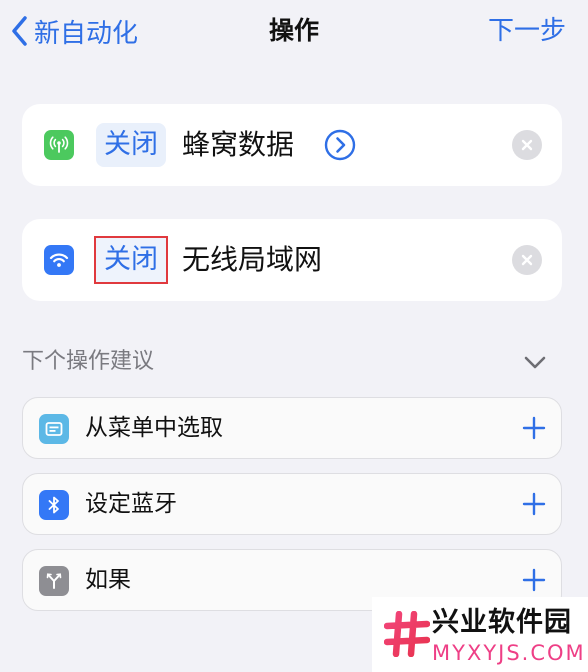 The width and height of the screenshot is (588, 672). I want to click on bluetooth-icon, so click(54, 505).